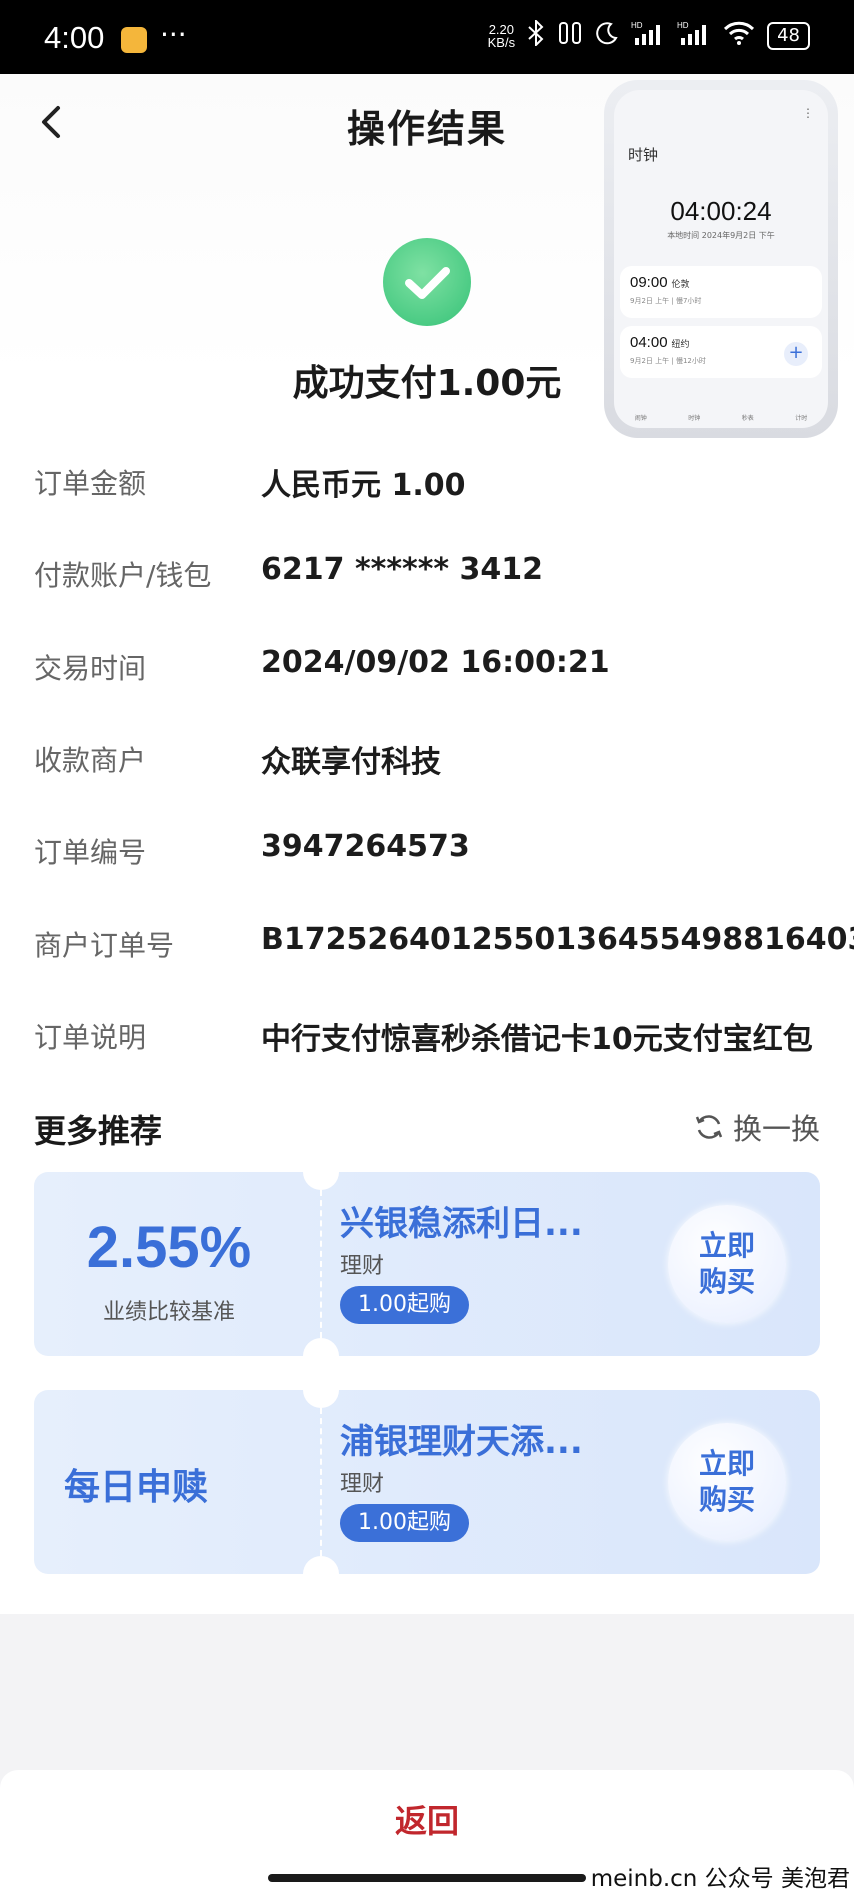 The height and width of the screenshot is (1898, 854). I want to click on more-notifications-icon: ···, so click(173, 34).